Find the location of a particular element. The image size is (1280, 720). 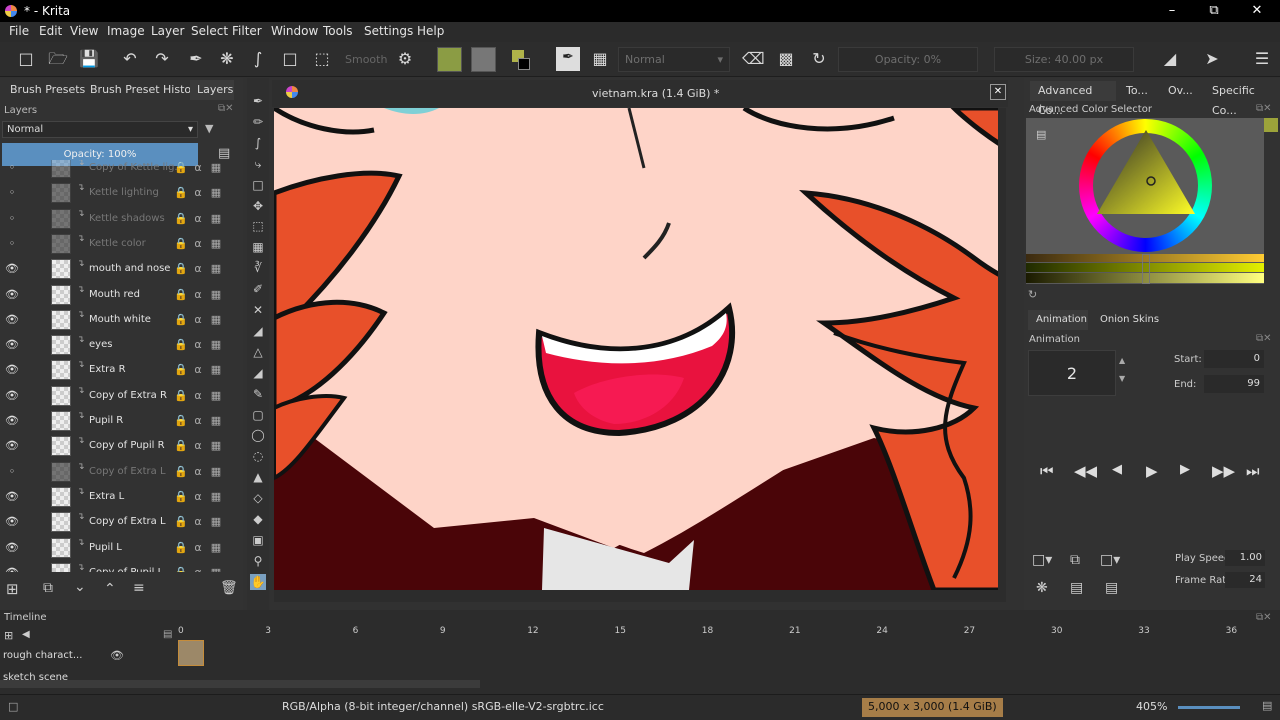

rect-select-icon: ▢ is located at coordinates (258, 415).